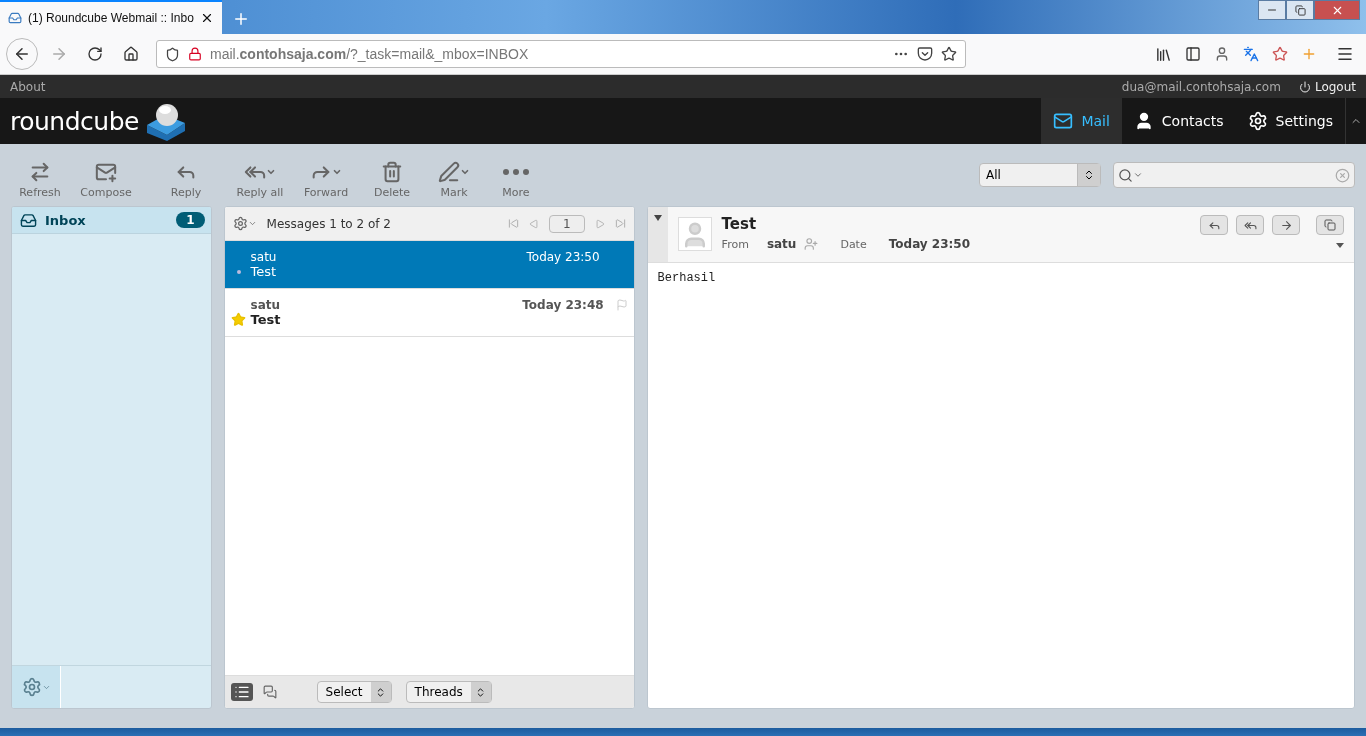 The width and height of the screenshot is (1366, 736). What do you see at coordinates (448, 692) in the screenshot?
I see `threads-dropdown: Threads` at bounding box center [448, 692].